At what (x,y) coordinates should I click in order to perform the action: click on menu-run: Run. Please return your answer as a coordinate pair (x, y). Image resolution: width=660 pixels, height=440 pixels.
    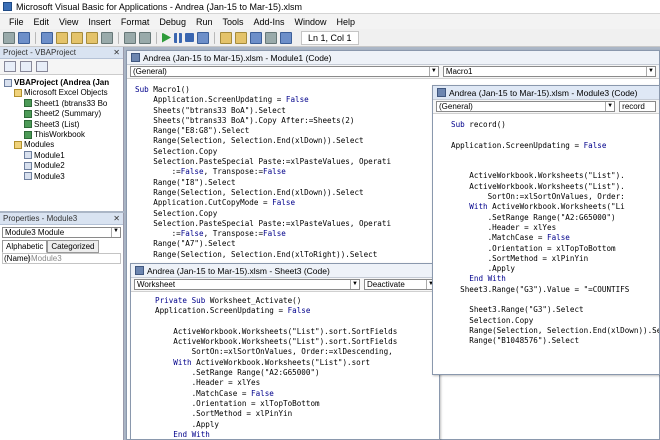
    Looking at the image, I should click on (204, 22).